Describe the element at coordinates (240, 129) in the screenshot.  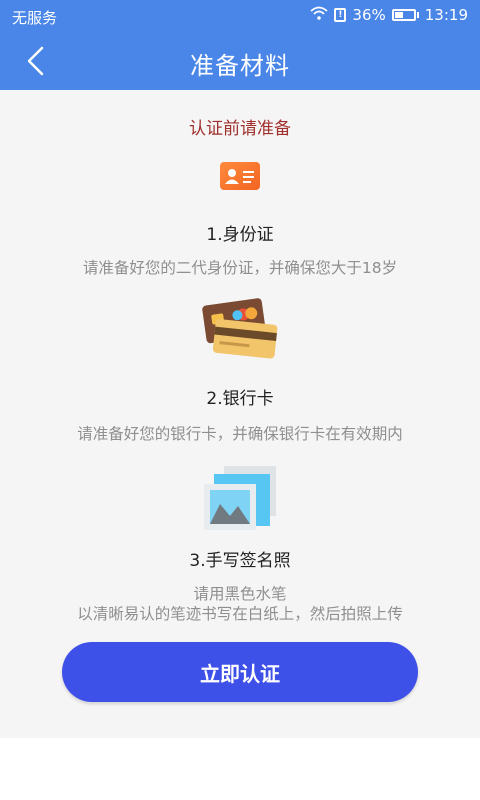
I see `section-heading: 认证前请准备` at that location.